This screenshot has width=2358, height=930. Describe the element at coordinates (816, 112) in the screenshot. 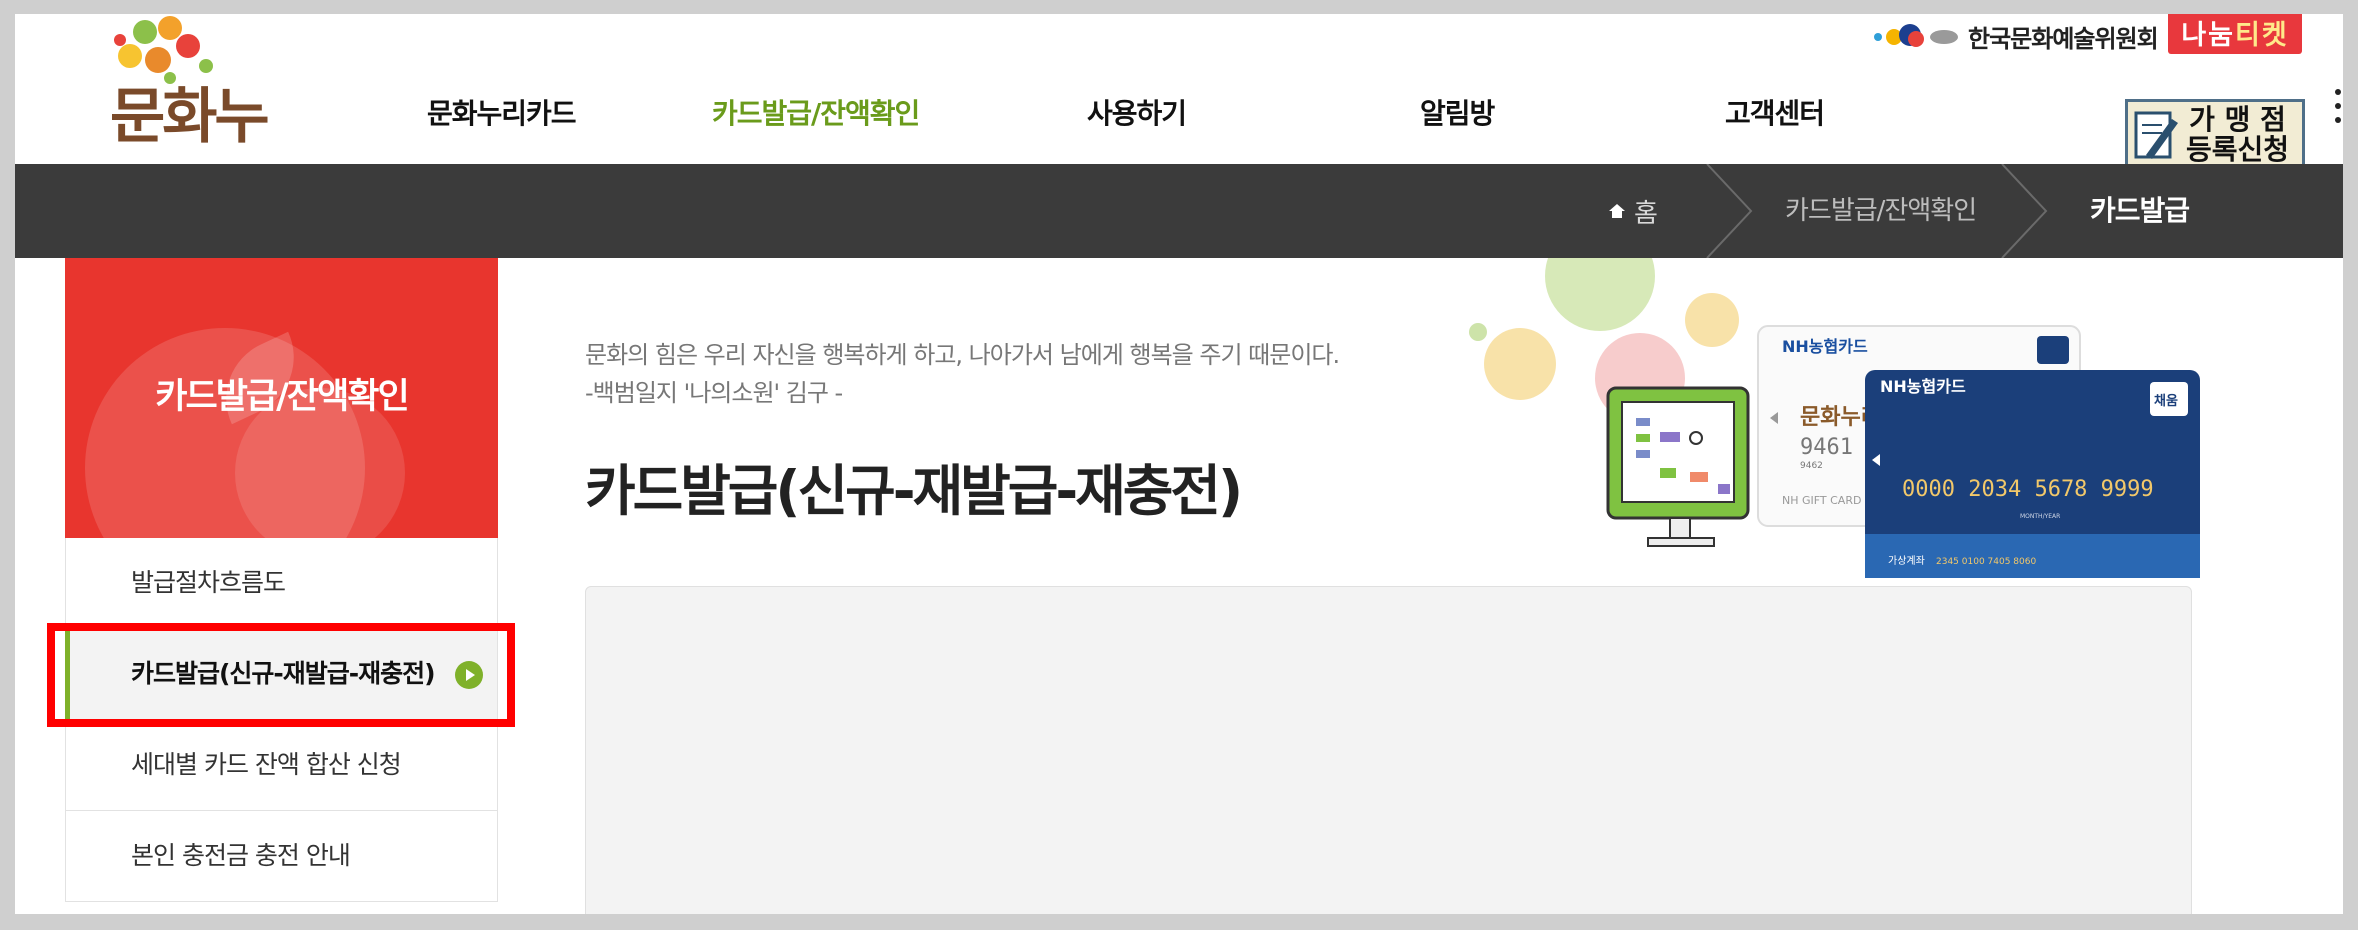

I see `nav-item-card-issue-balance: 카드발급/잔액확인` at that location.